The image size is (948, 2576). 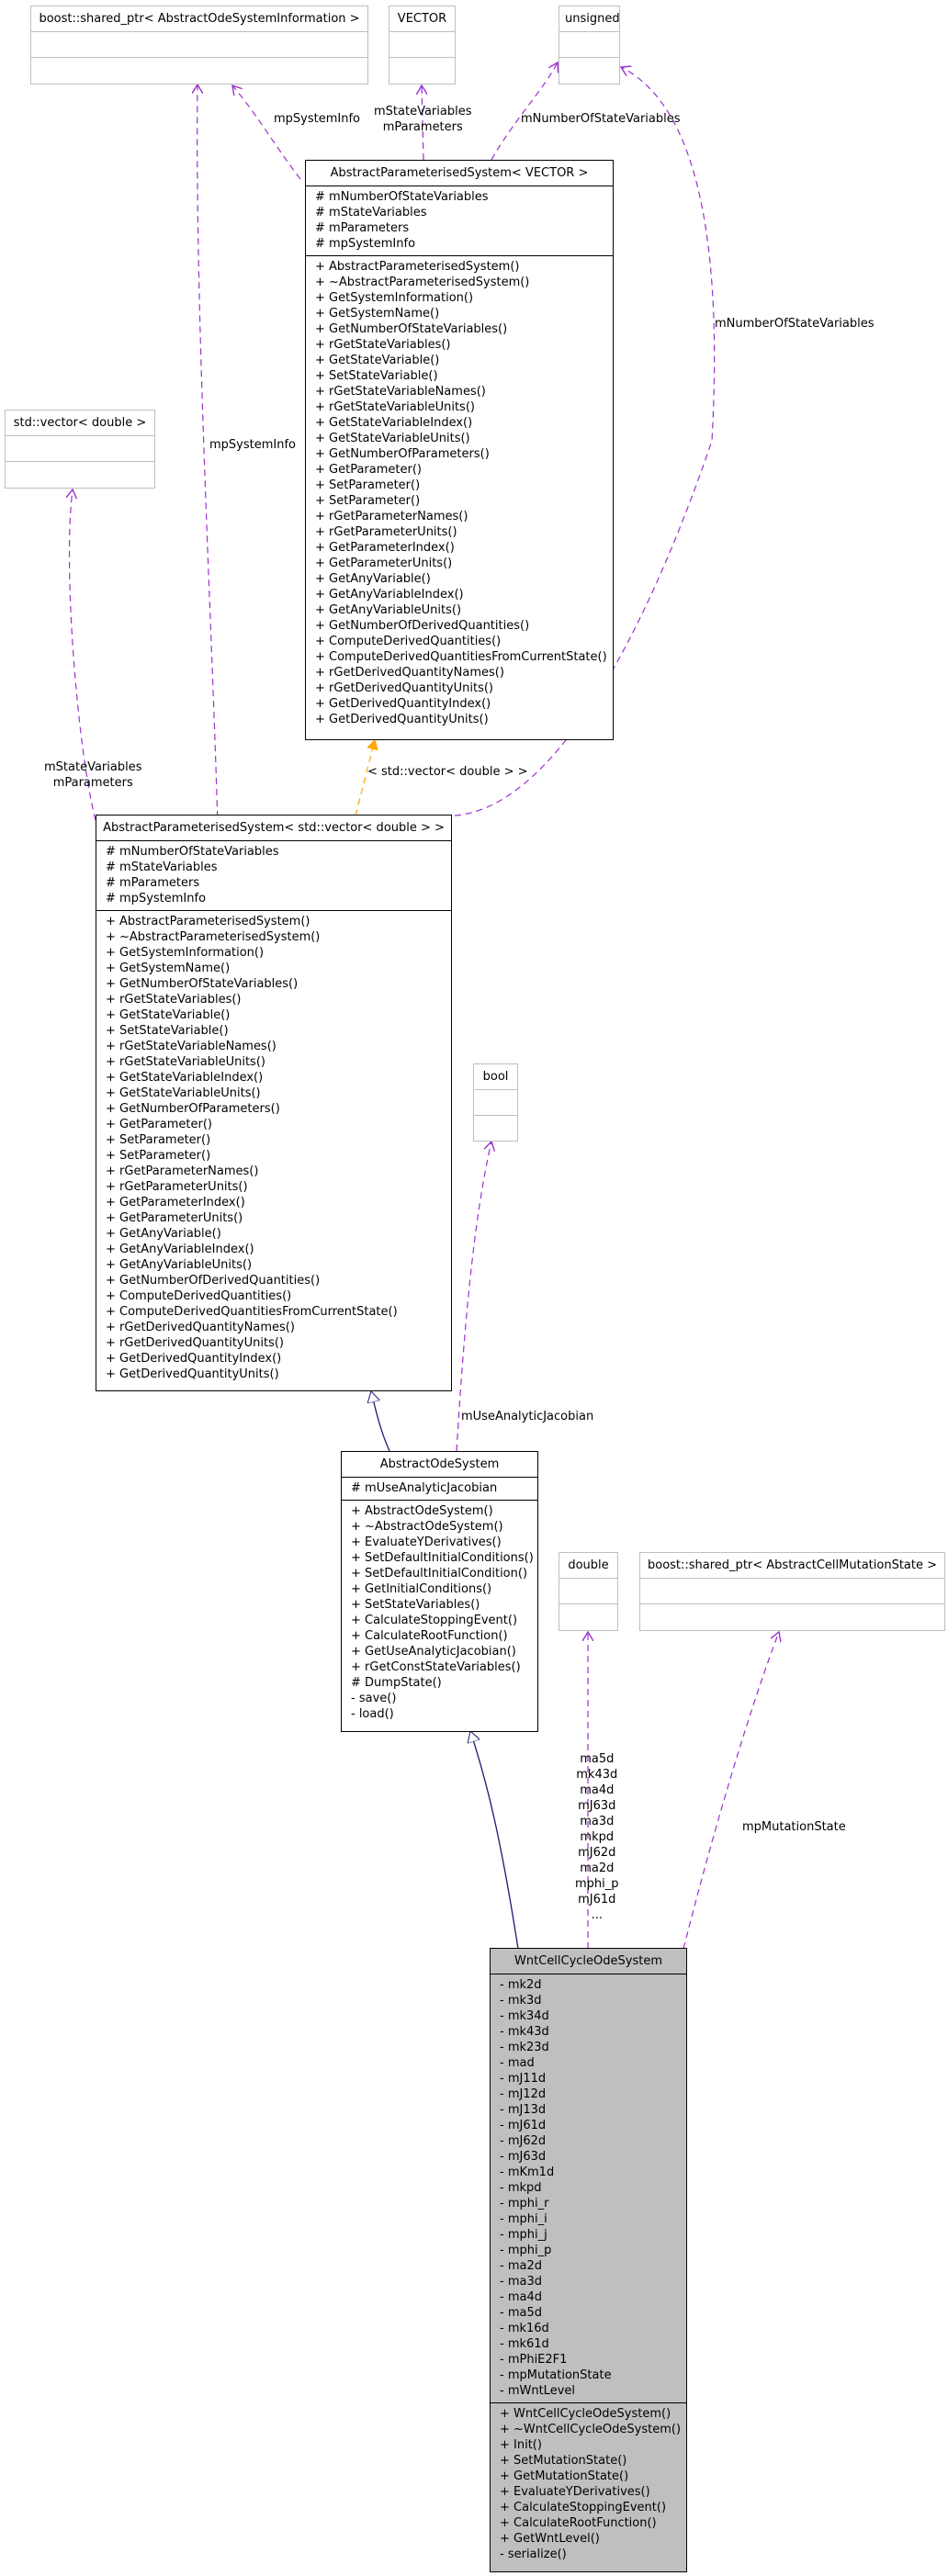 I want to click on class-title: std::vector< double >, so click(x=80, y=423).